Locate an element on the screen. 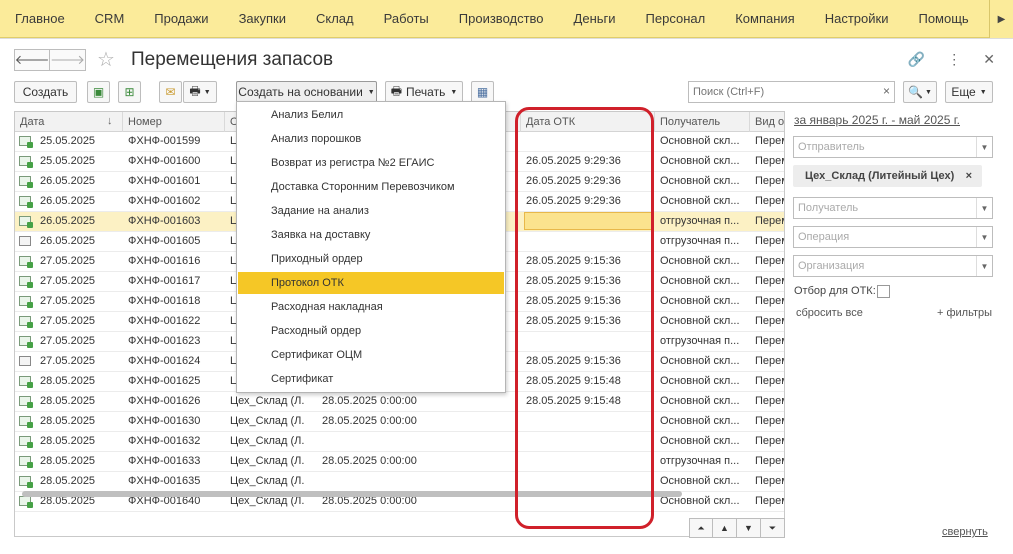 The width and height of the screenshot is (1013, 554). column-otk-date: Дата ОТК is located at coordinates (588, 122).